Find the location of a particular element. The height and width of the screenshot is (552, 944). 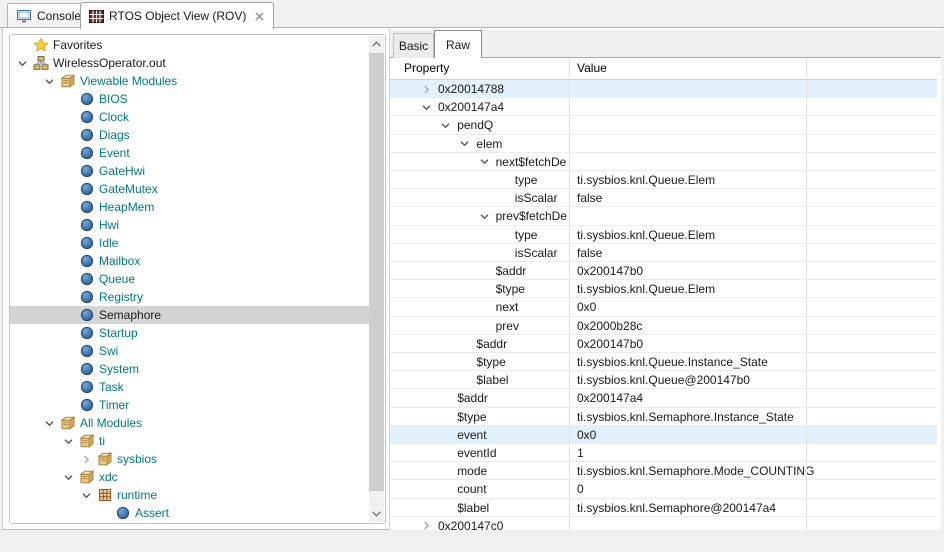

tree-item-event: Event is located at coordinates (189, 153).